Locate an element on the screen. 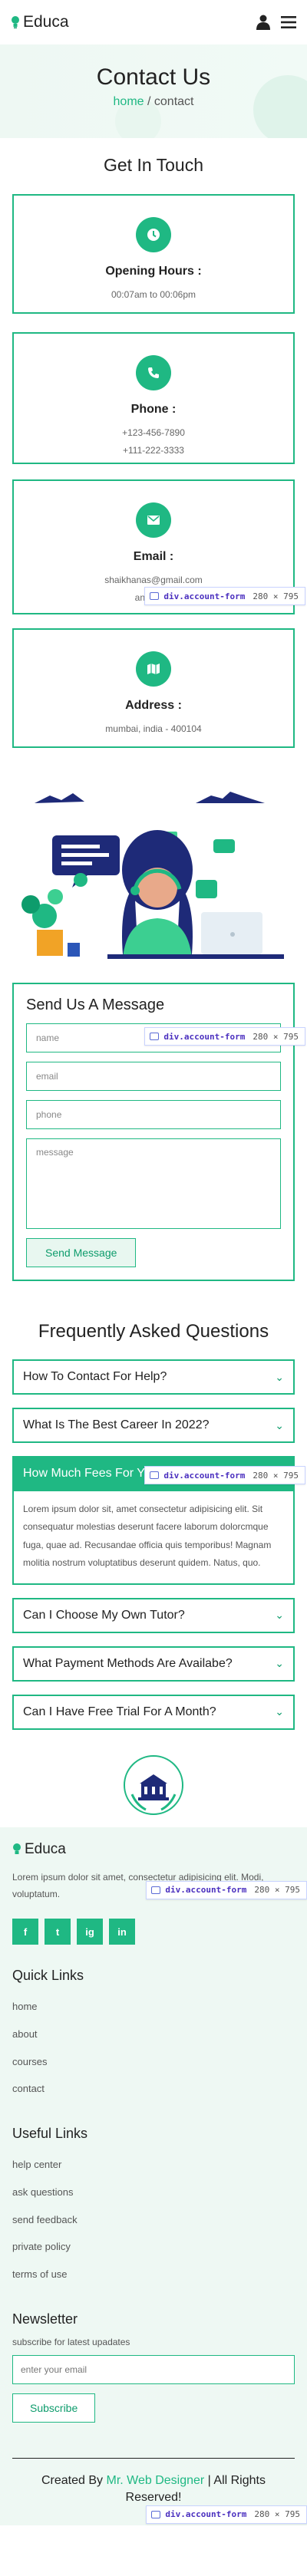 This screenshot has height=2576, width=307. envelope-icon is located at coordinates (153, 520).